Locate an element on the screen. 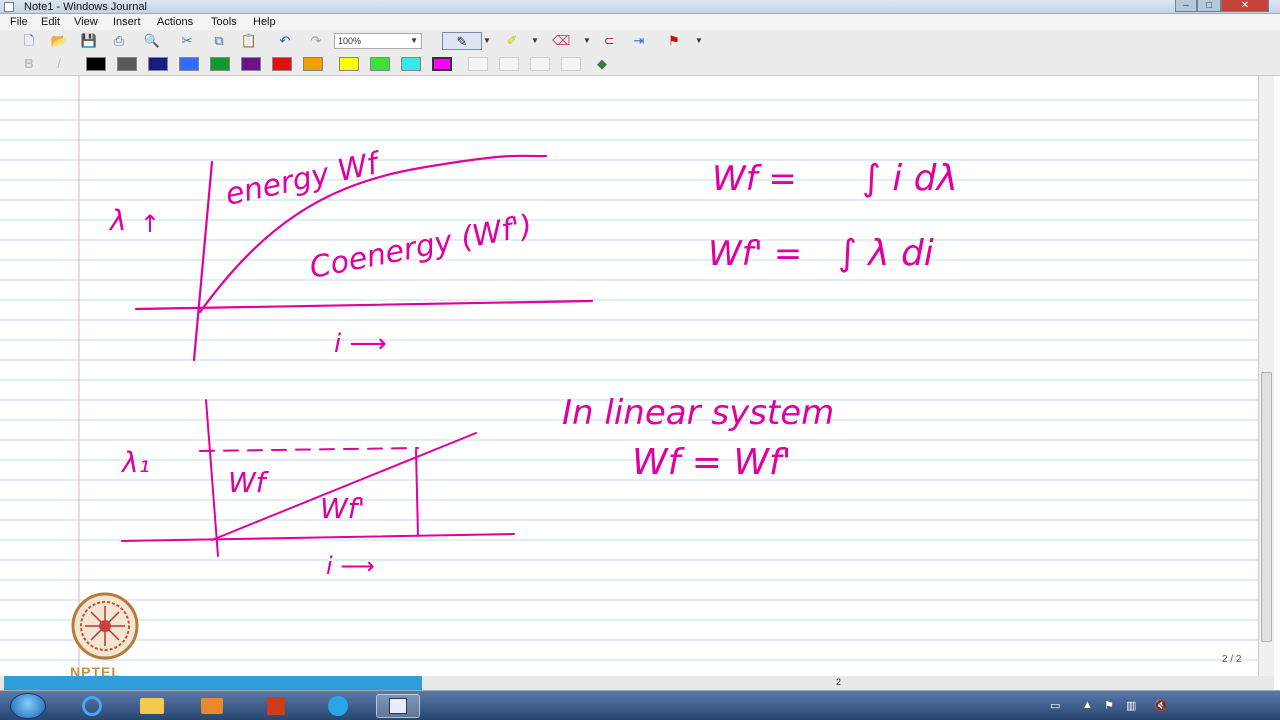  arrow-up-icon: ↑ is located at coordinates (150, 224).